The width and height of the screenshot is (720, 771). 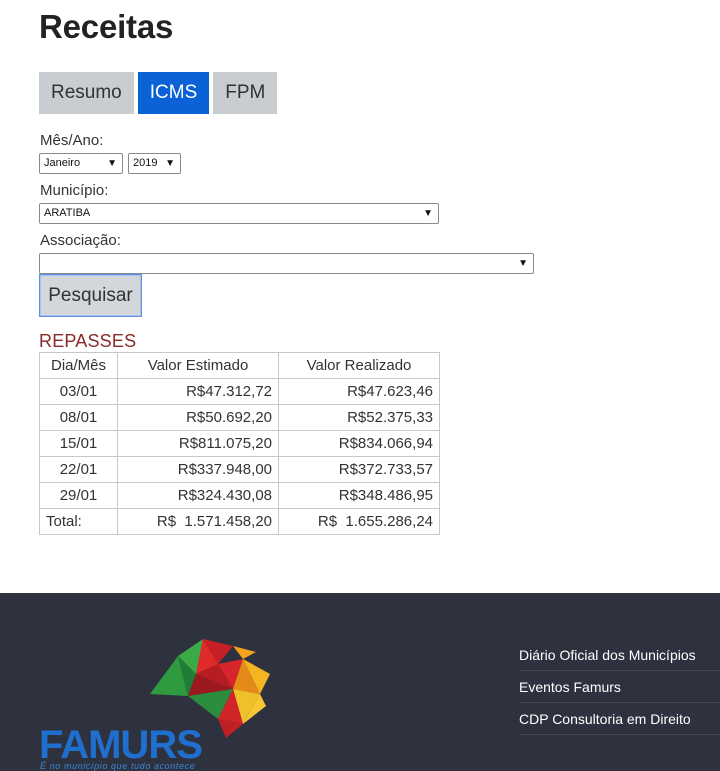 I want to click on realized-cell: R$834.066,94, so click(x=359, y=443).